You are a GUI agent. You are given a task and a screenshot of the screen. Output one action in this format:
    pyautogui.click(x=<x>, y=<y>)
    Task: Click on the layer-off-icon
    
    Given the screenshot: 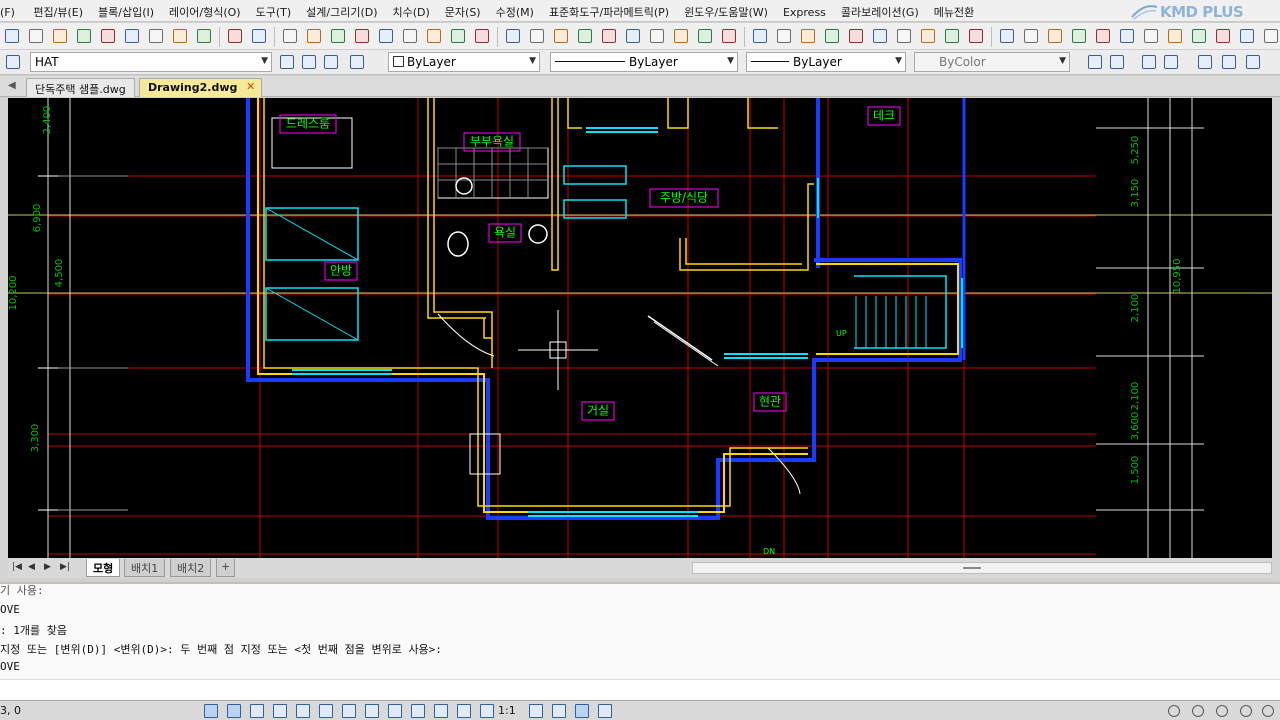 What is the action you would take?
    pyautogui.click(x=537, y=36)
    